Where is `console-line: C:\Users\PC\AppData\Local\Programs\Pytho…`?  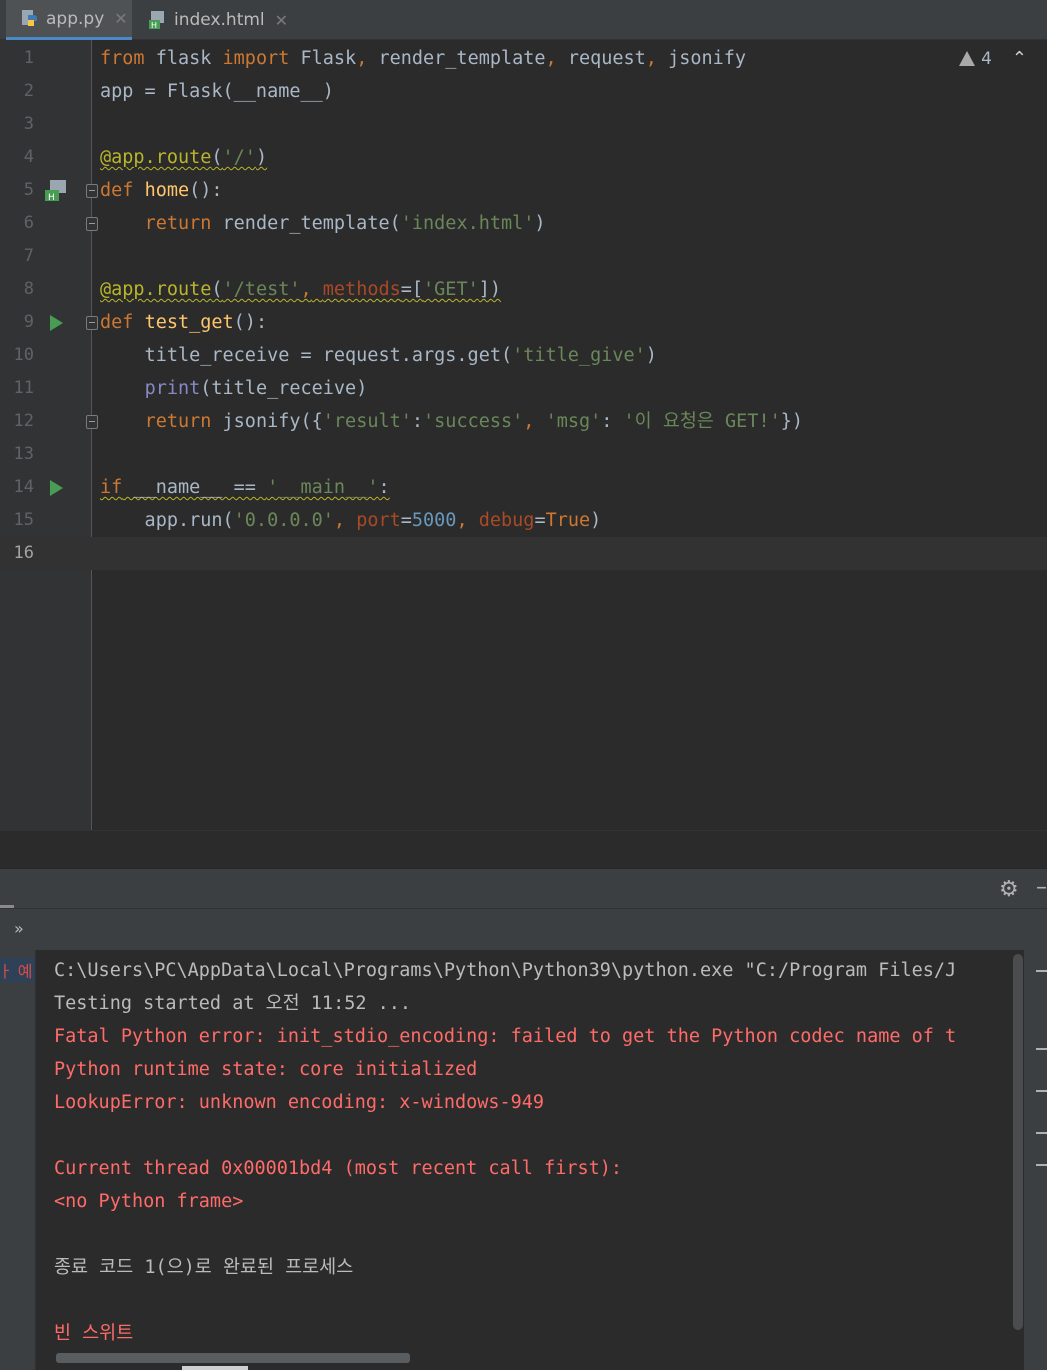
console-line: C:\Users\PC\AppData\Local\Programs\Pytho… is located at coordinates (505, 970).